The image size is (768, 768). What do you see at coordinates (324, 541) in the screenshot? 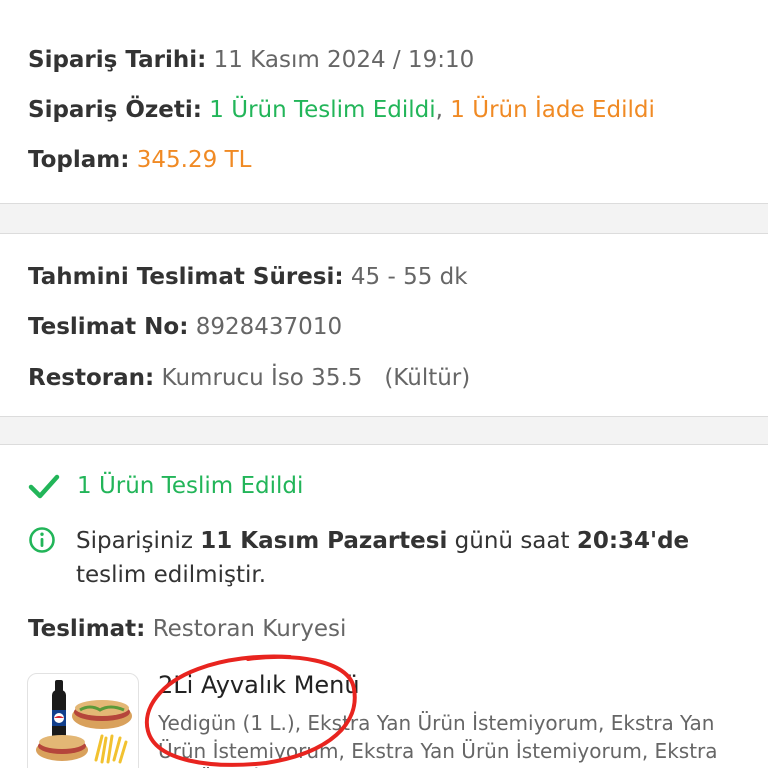
I see `message-date: 11 Kasım Pazartesi` at bounding box center [324, 541].